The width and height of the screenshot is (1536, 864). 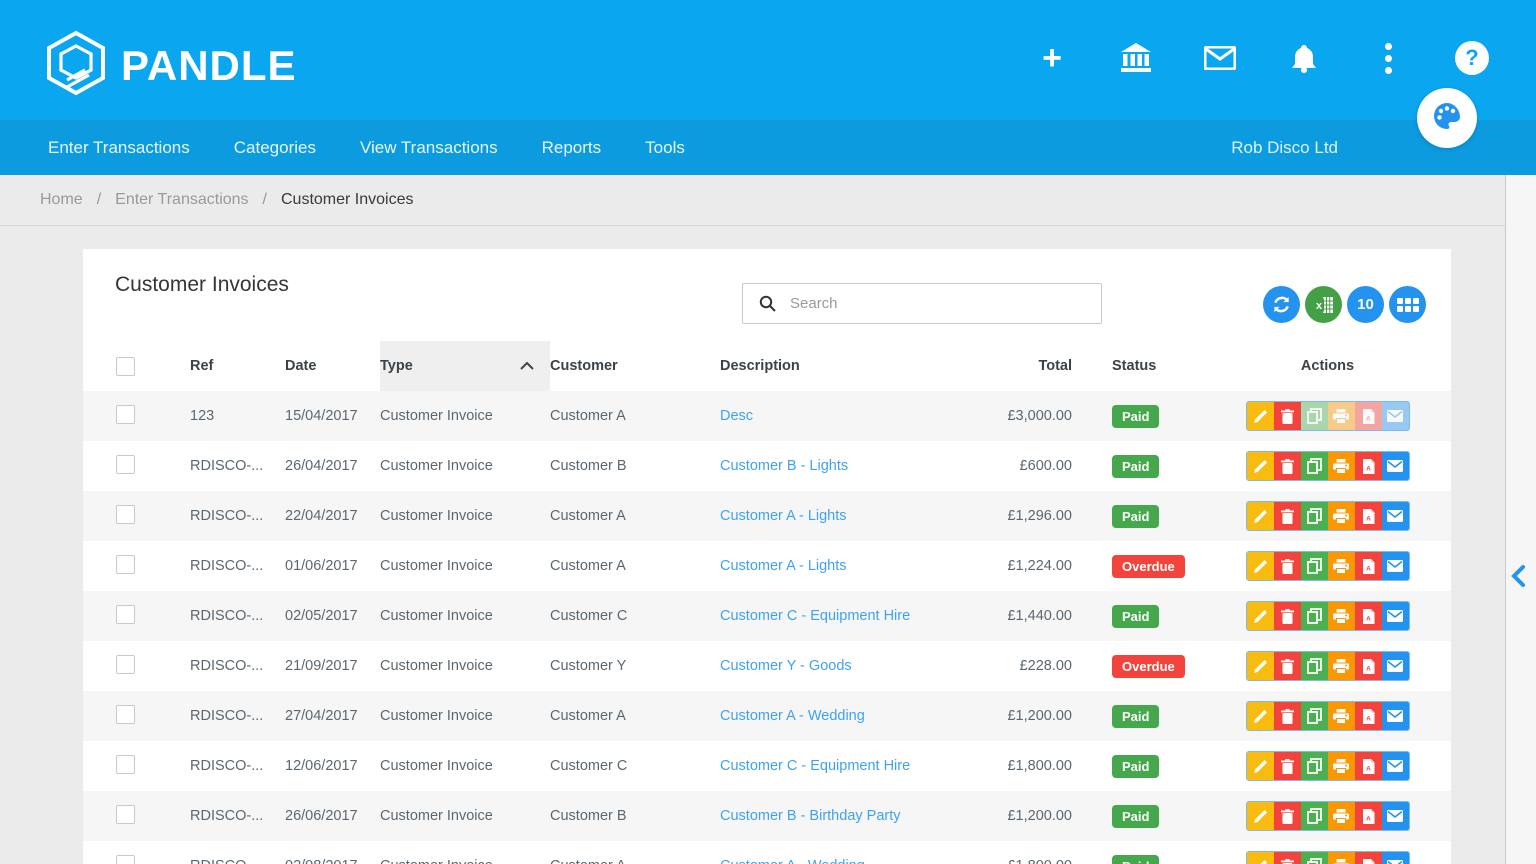 I want to click on search-box, so click(x=922, y=303).